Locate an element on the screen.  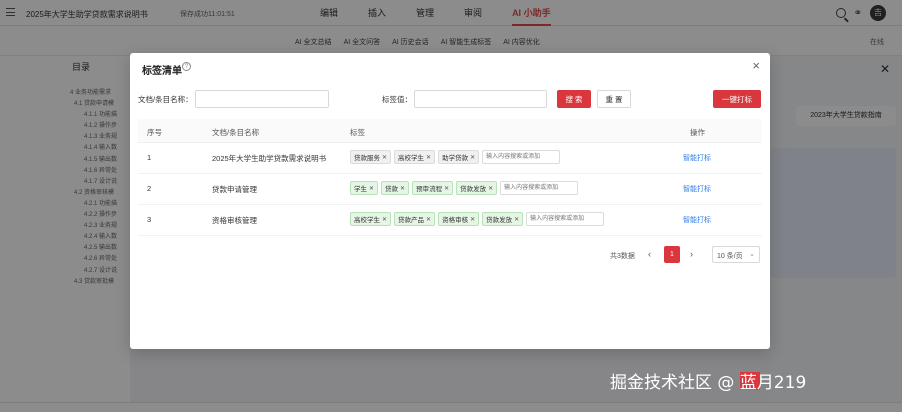
pagination: 共3数据 ‹ 1 › 10 条/页 ⌄ is located at coordinates (686, 255).